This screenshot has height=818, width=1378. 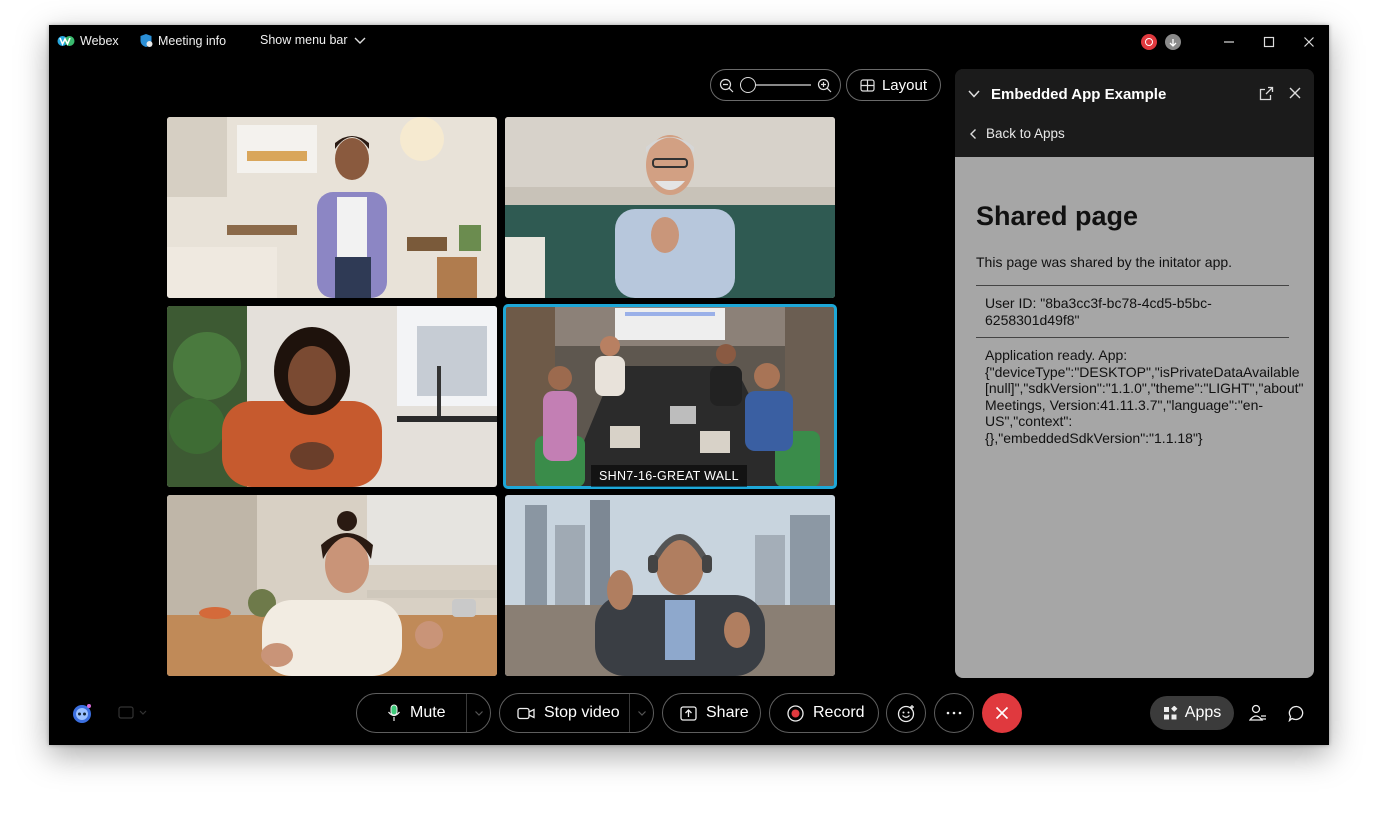 I want to click on share-label: Share, so click(x=727, y=712).